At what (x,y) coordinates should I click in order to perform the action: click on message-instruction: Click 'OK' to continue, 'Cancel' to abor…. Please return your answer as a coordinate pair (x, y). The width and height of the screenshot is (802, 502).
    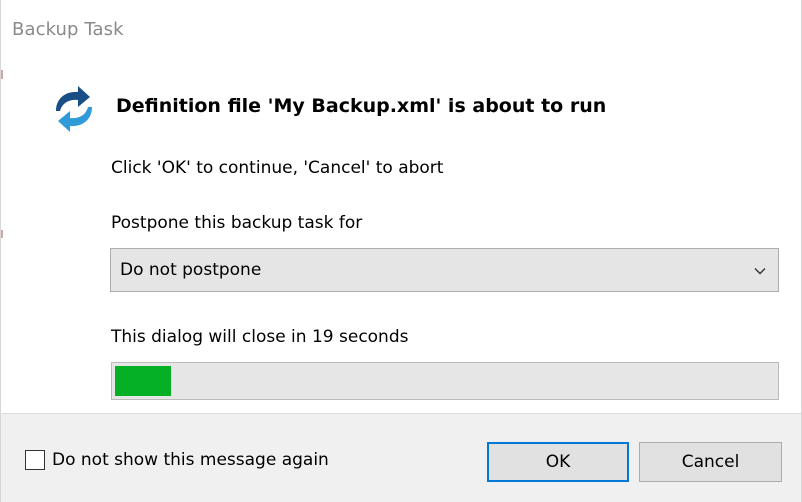
    Looking at the image, I should click on (277, 168).